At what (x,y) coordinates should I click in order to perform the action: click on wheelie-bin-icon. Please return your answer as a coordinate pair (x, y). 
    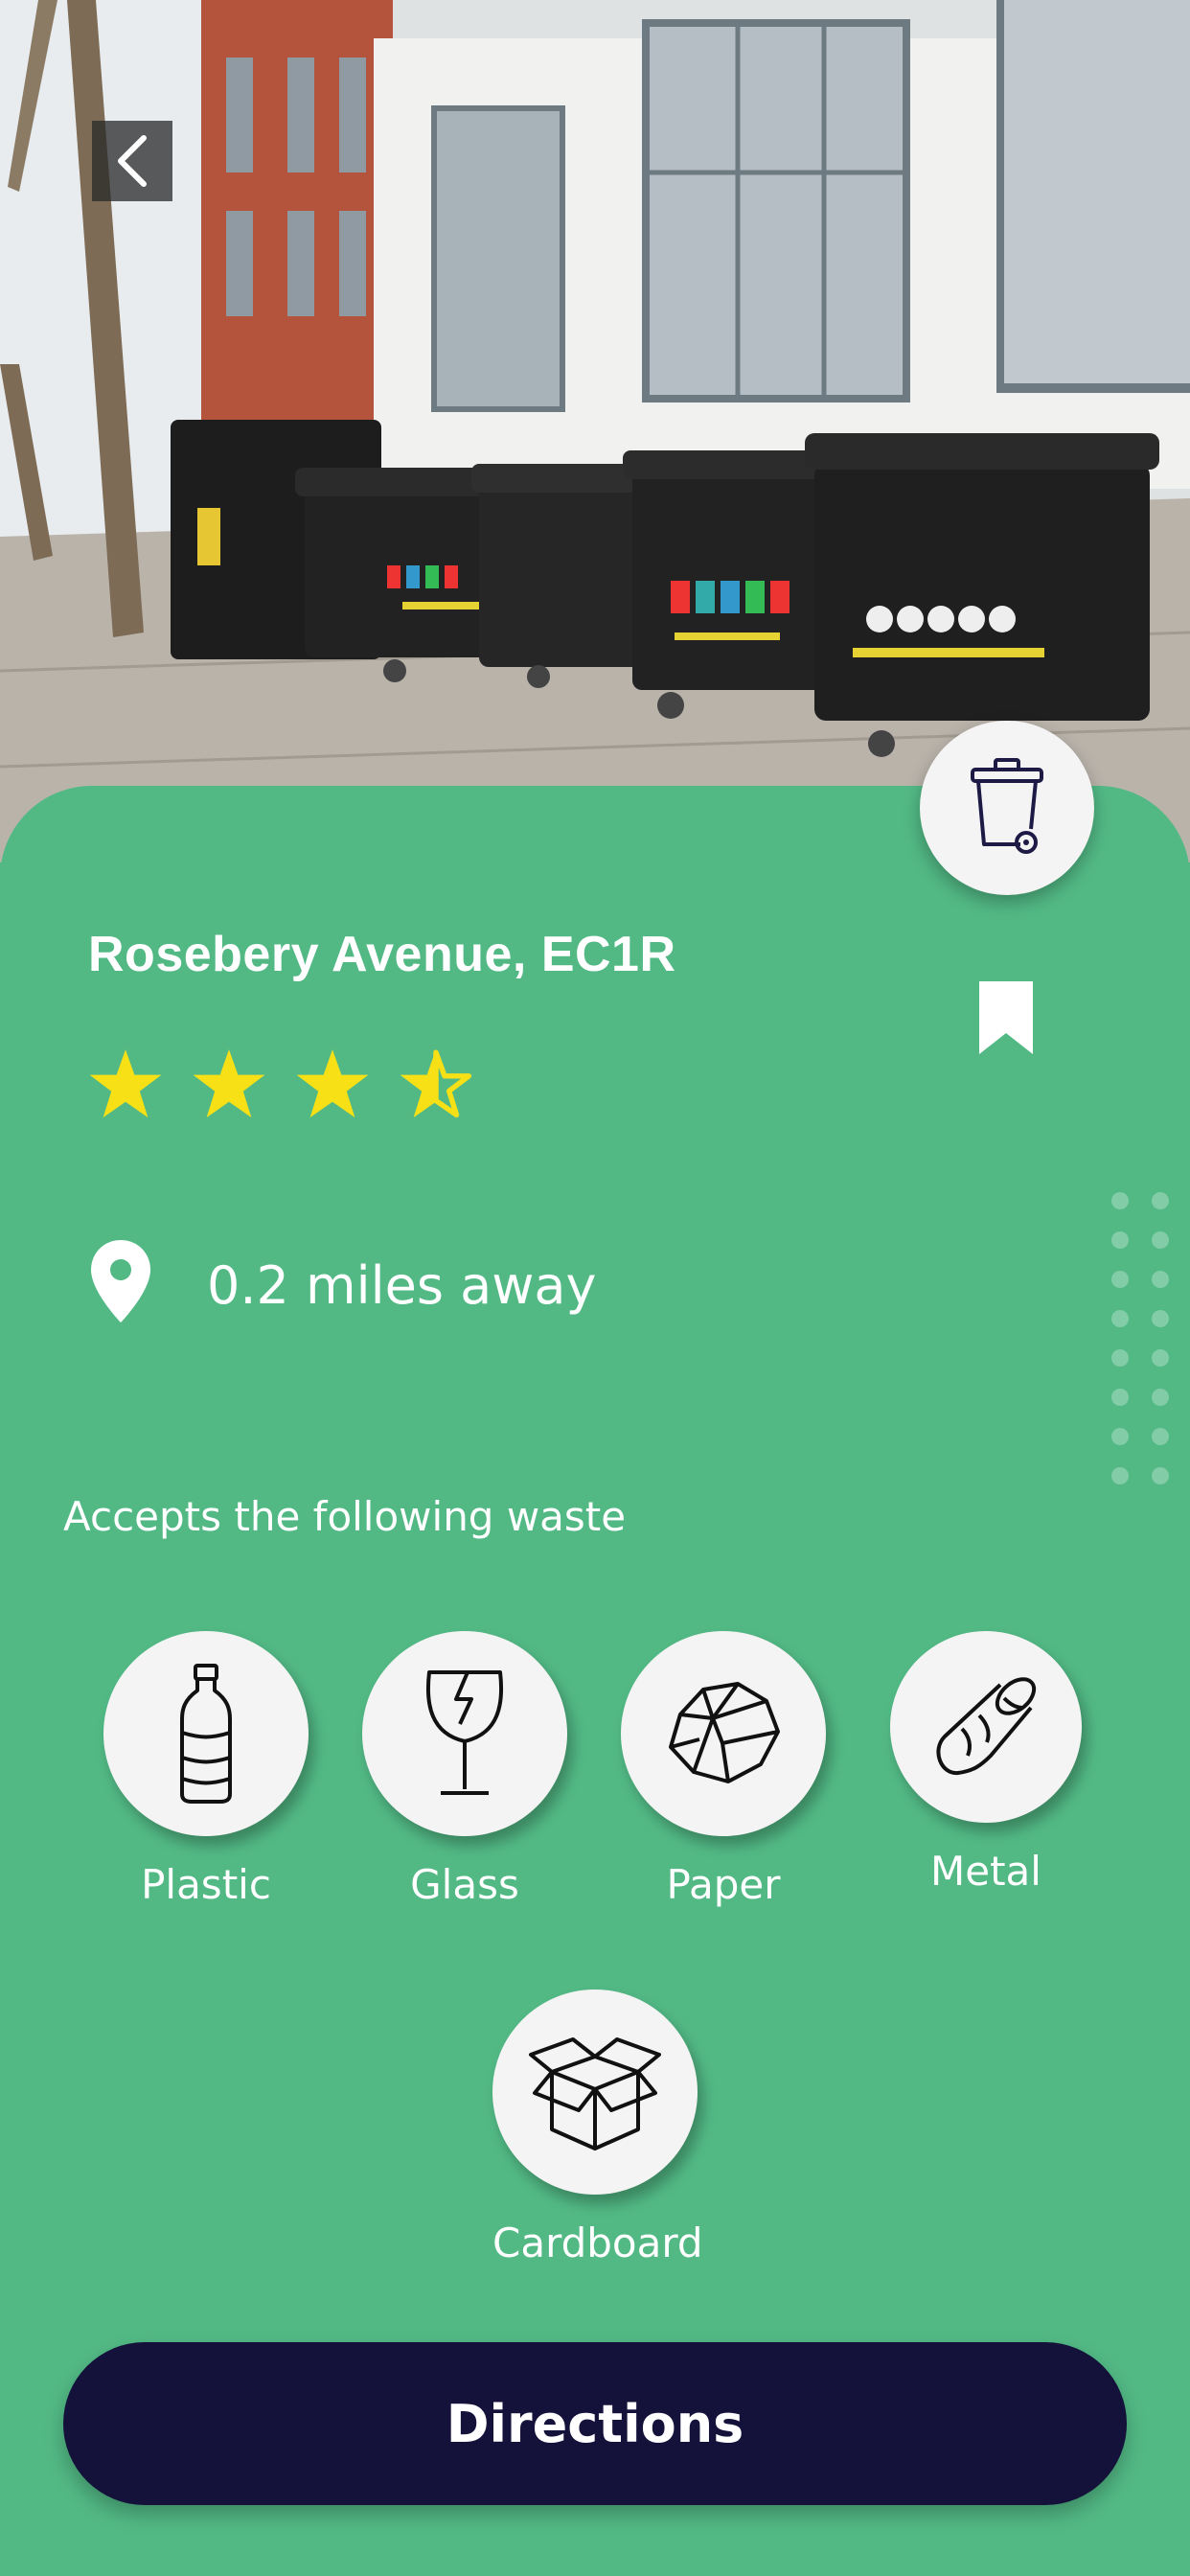
    Looking at the image, I should click on (1007, 806).